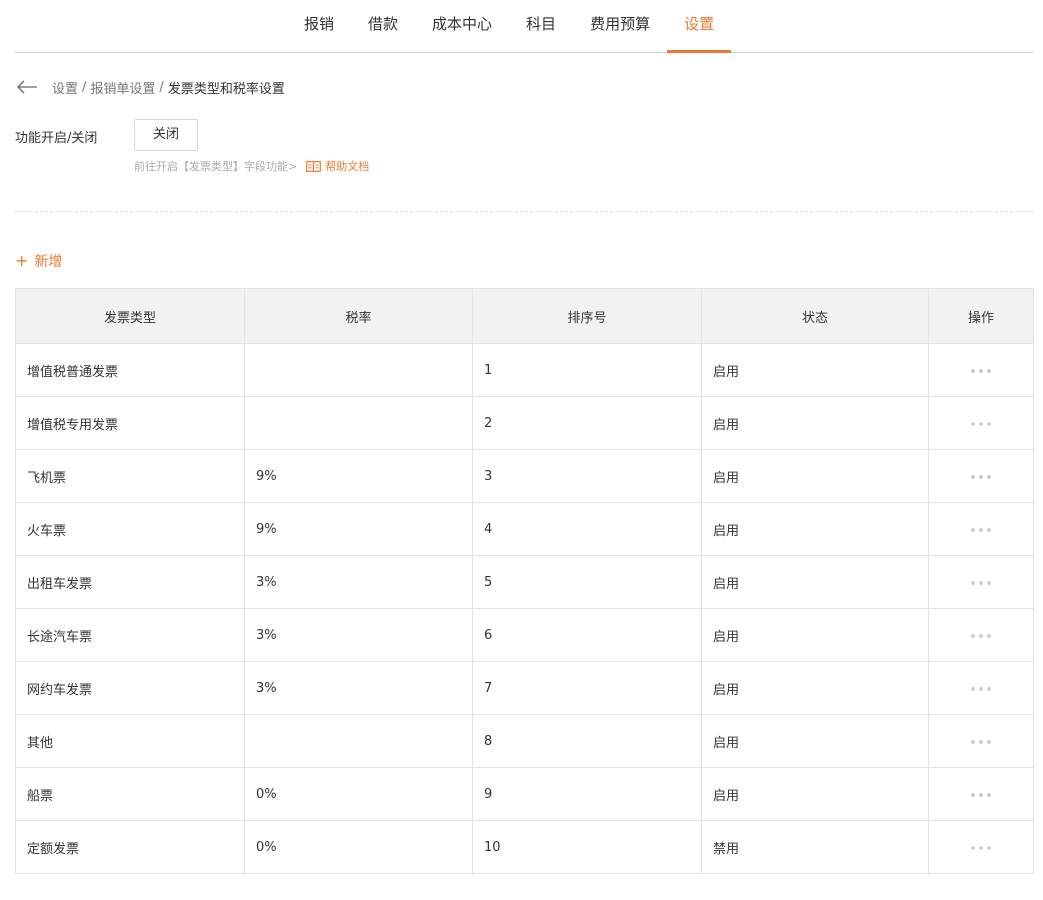 The image size is (1043, 900). Describe the element at coordinates (122, 87) in the screenshot. I see `breadcrumb-reimbursement-settings: 报销单设置` at that location.